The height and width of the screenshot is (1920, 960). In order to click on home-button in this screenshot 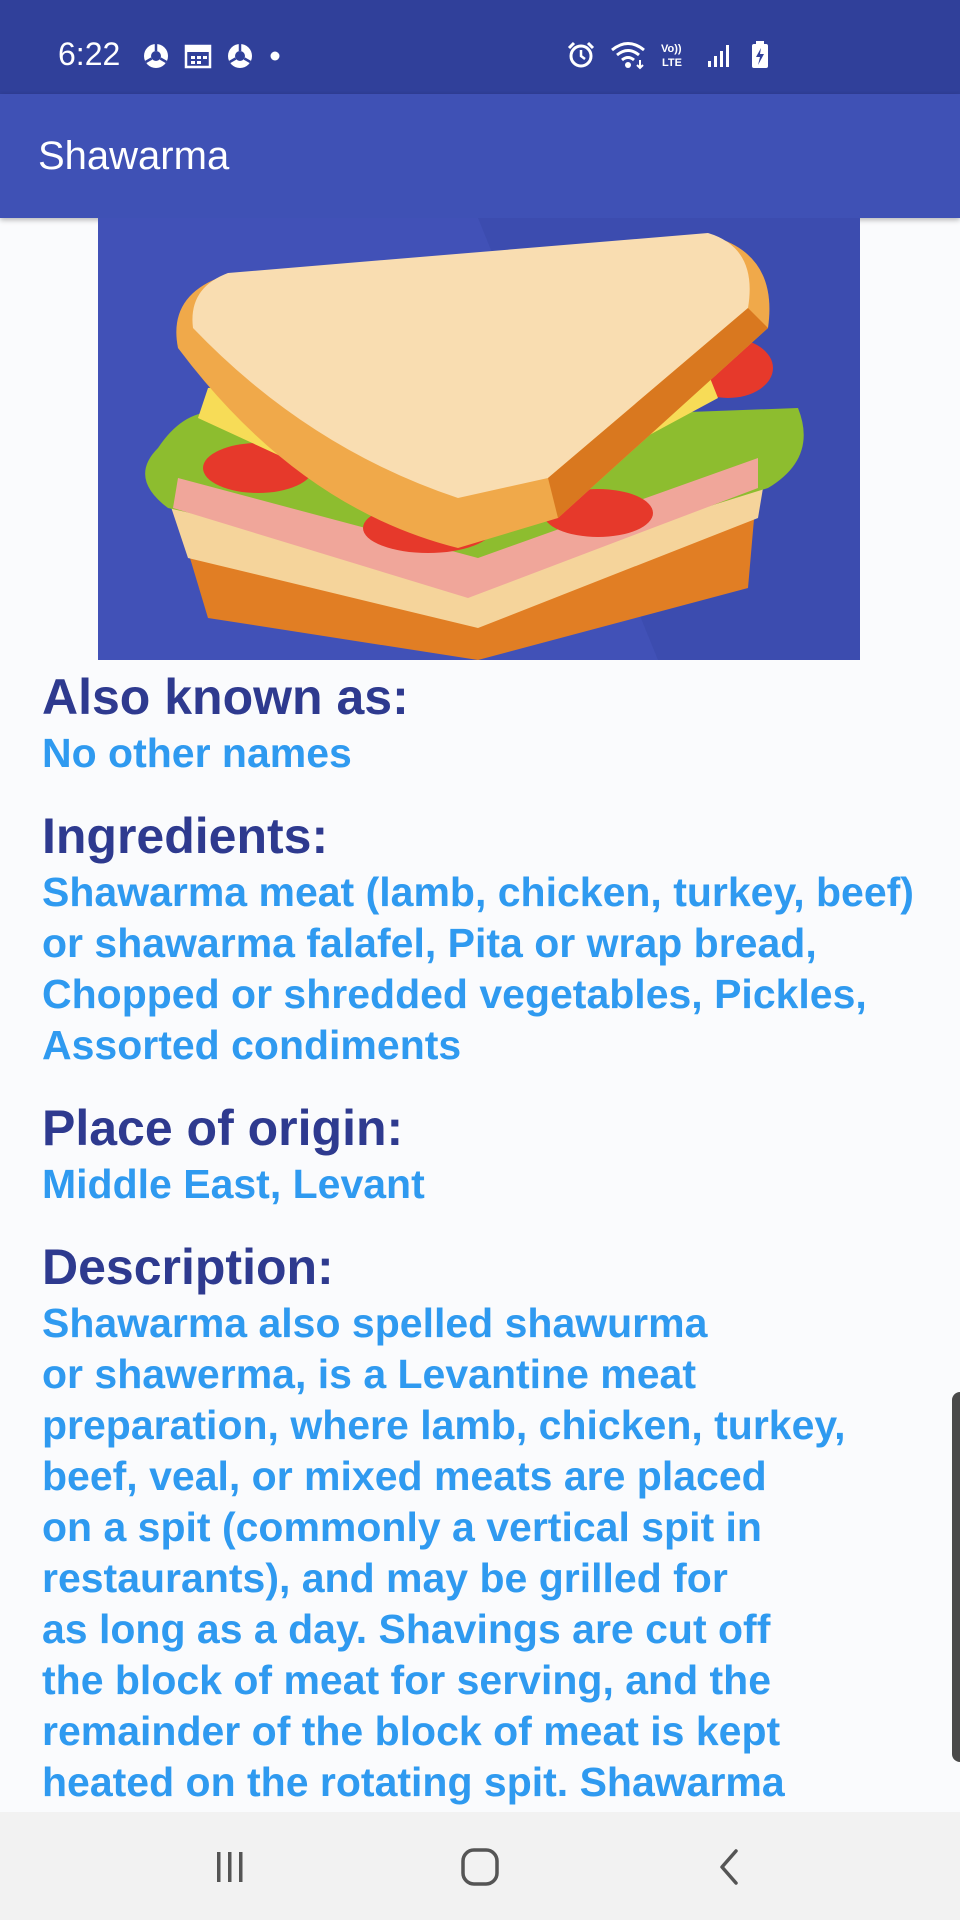, I will do `click(480, 1867)`.